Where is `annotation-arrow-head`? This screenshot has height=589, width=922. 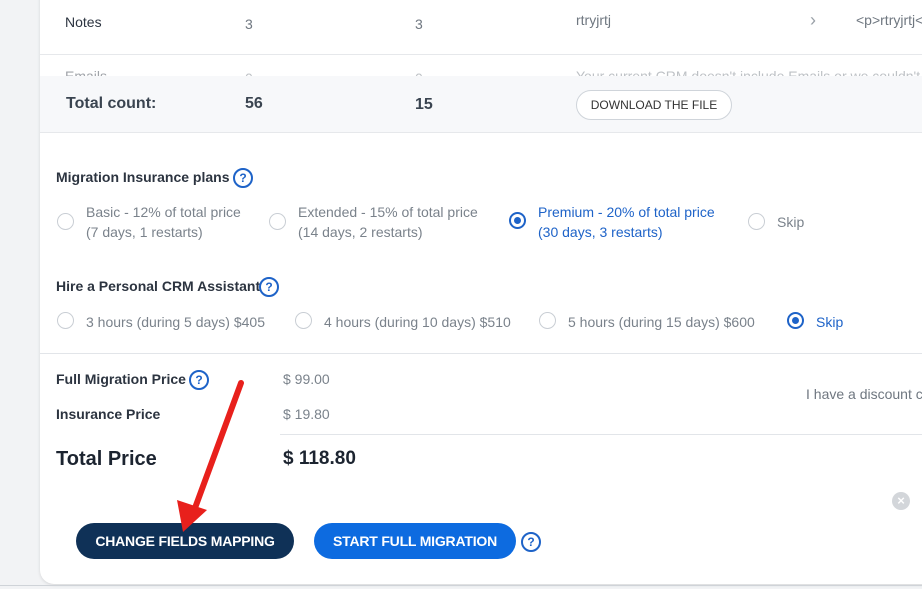 annotation-arrow-head is located at coordinates (192, 516).